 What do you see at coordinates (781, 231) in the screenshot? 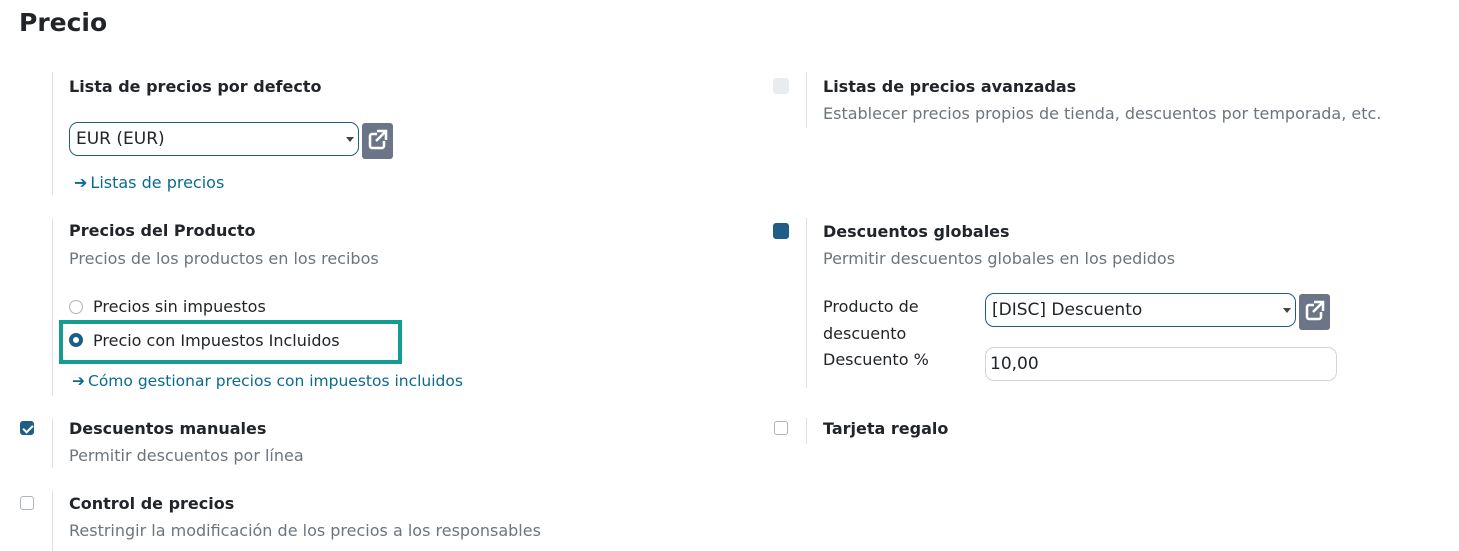
I see `global-discounts-checkbox` at bounding box center [781, 231].